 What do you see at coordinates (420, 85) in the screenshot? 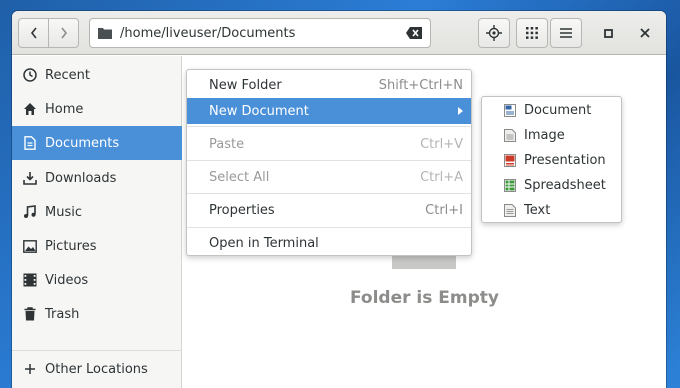
I see `menu-item-shortcut: Shift+Ctrl+N` at bounding box center [420, 85].